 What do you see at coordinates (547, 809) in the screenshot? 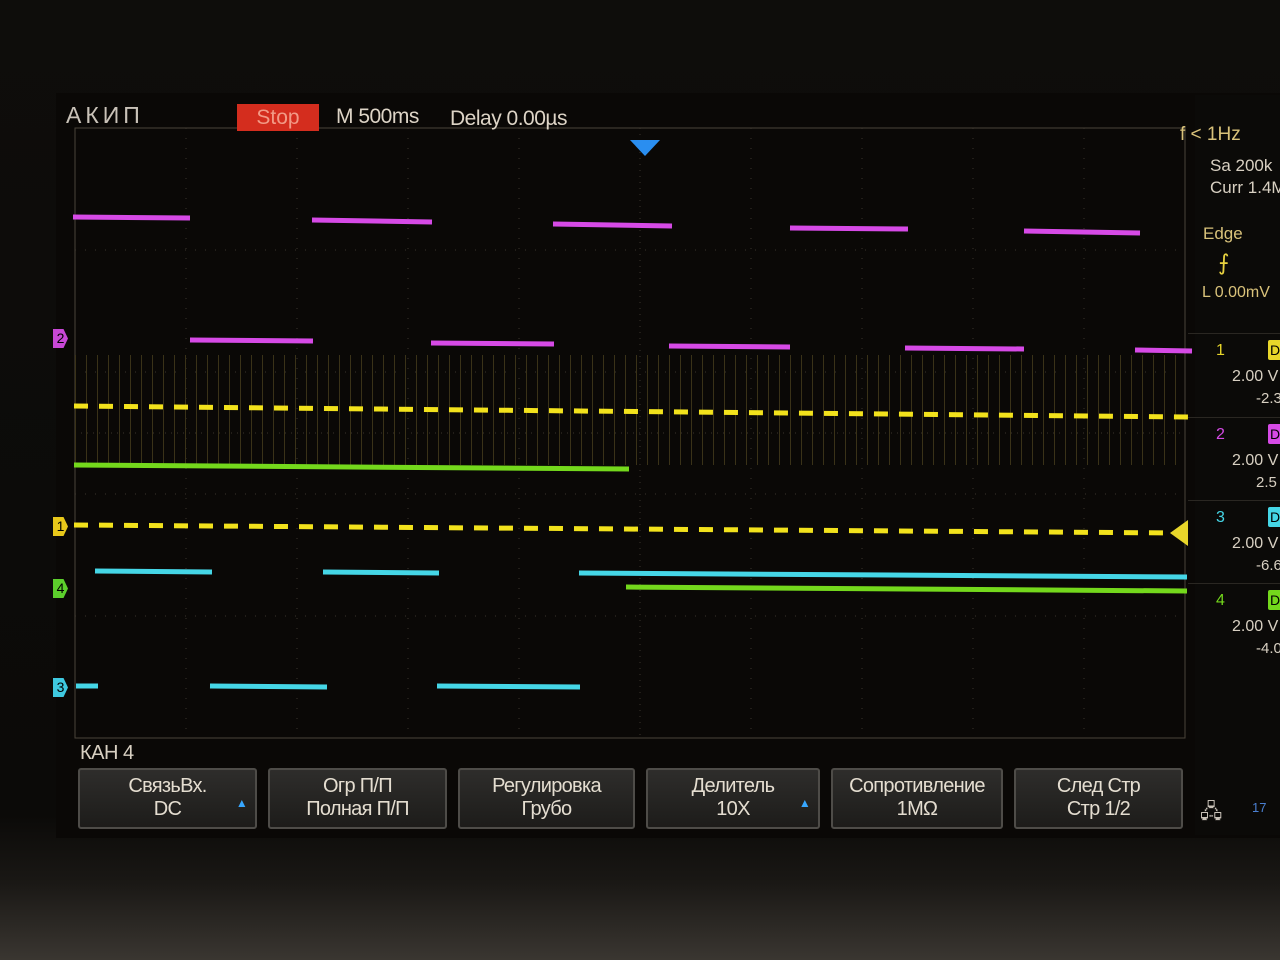
I see `softkey-value: Грубо` at bounding box center [547, 809].